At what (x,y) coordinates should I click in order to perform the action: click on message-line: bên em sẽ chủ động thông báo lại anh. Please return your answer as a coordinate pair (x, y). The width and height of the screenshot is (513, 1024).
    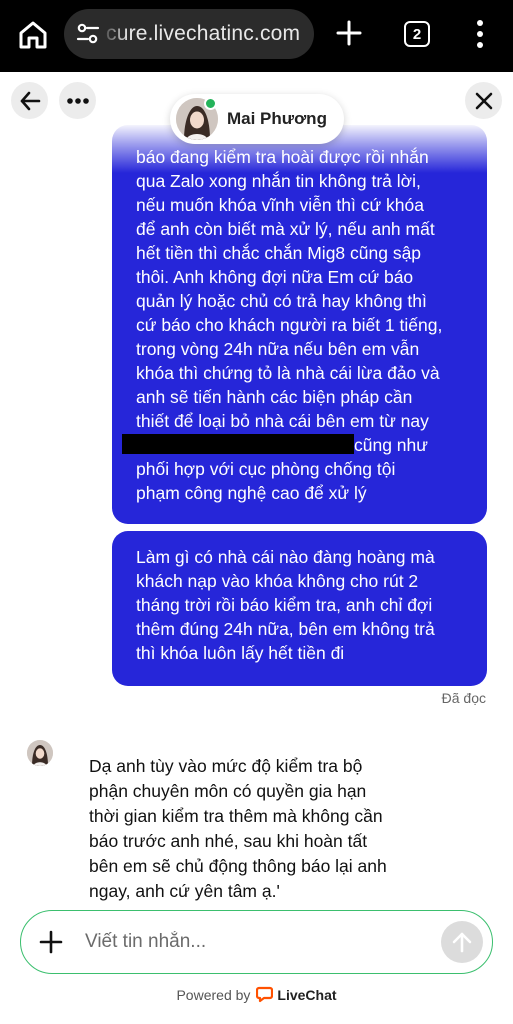
    Looking at the image, I should click on (238, 866).